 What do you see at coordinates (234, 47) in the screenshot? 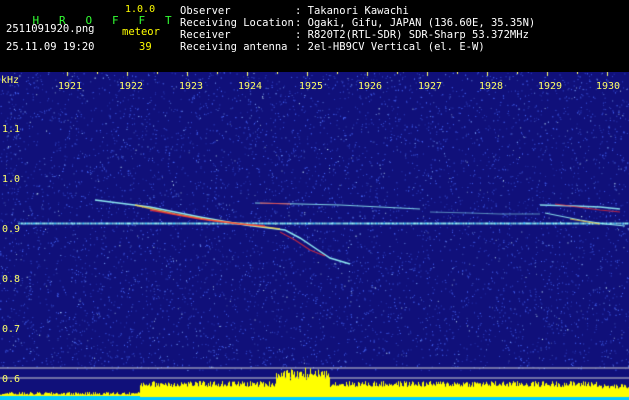
I see `info-key-antenna: Receiving antenna` at bounding box center [234, 47].